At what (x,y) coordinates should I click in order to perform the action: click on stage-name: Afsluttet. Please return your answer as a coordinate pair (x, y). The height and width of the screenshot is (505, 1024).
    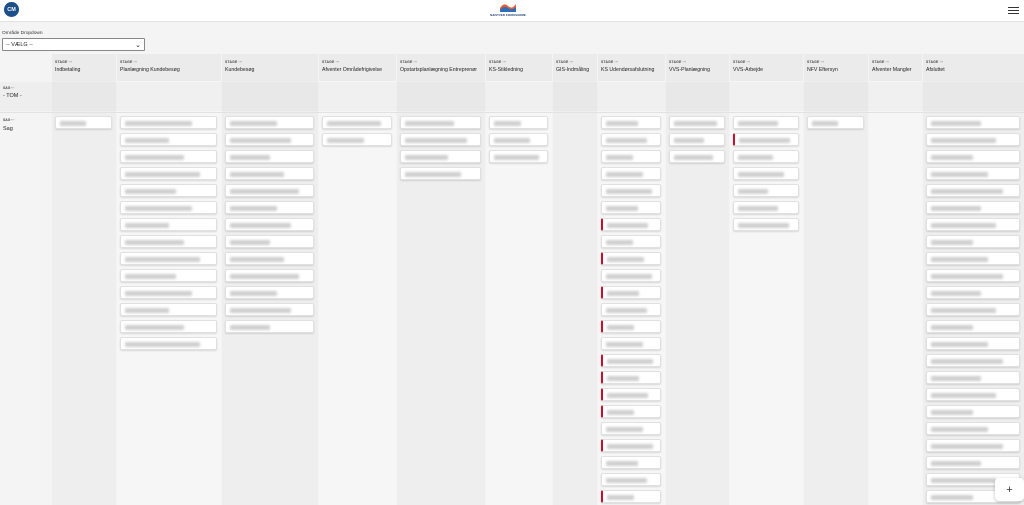
    Looking at the image, I should click on (935, 70).